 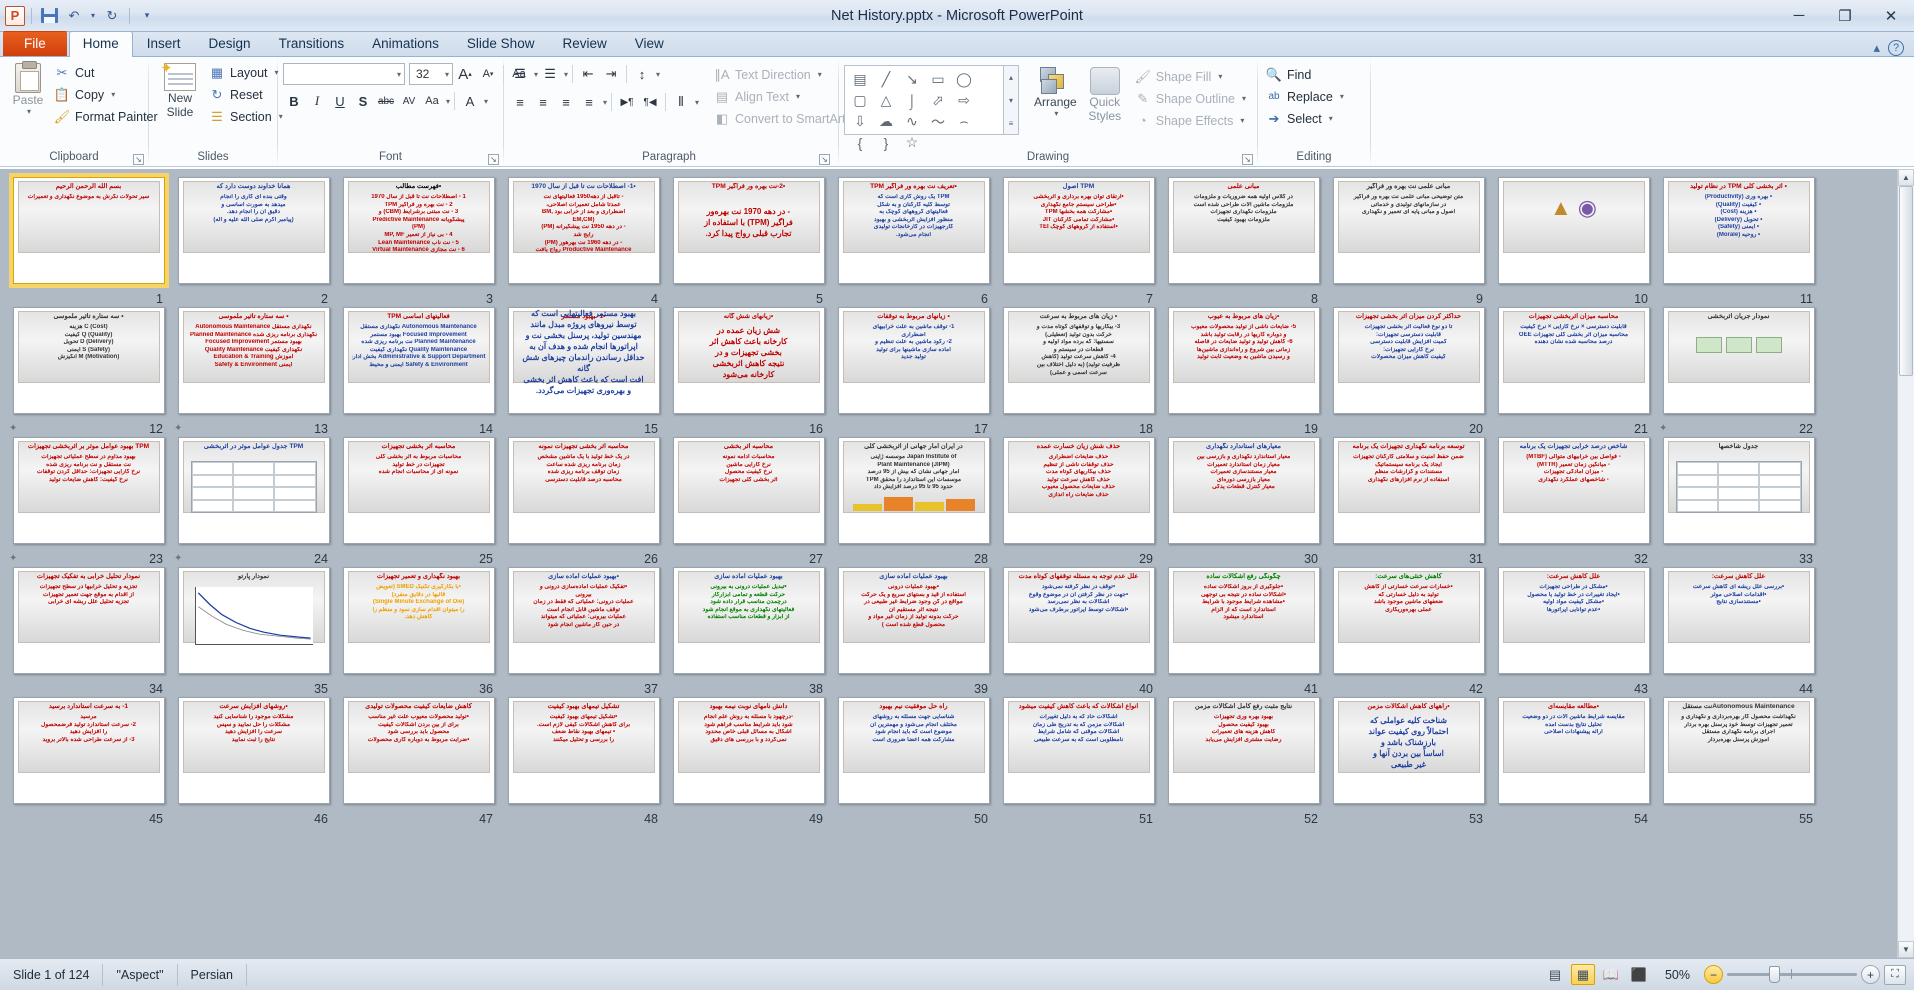 I want to click on close-button: ✕, so click(x=1891, y=15).